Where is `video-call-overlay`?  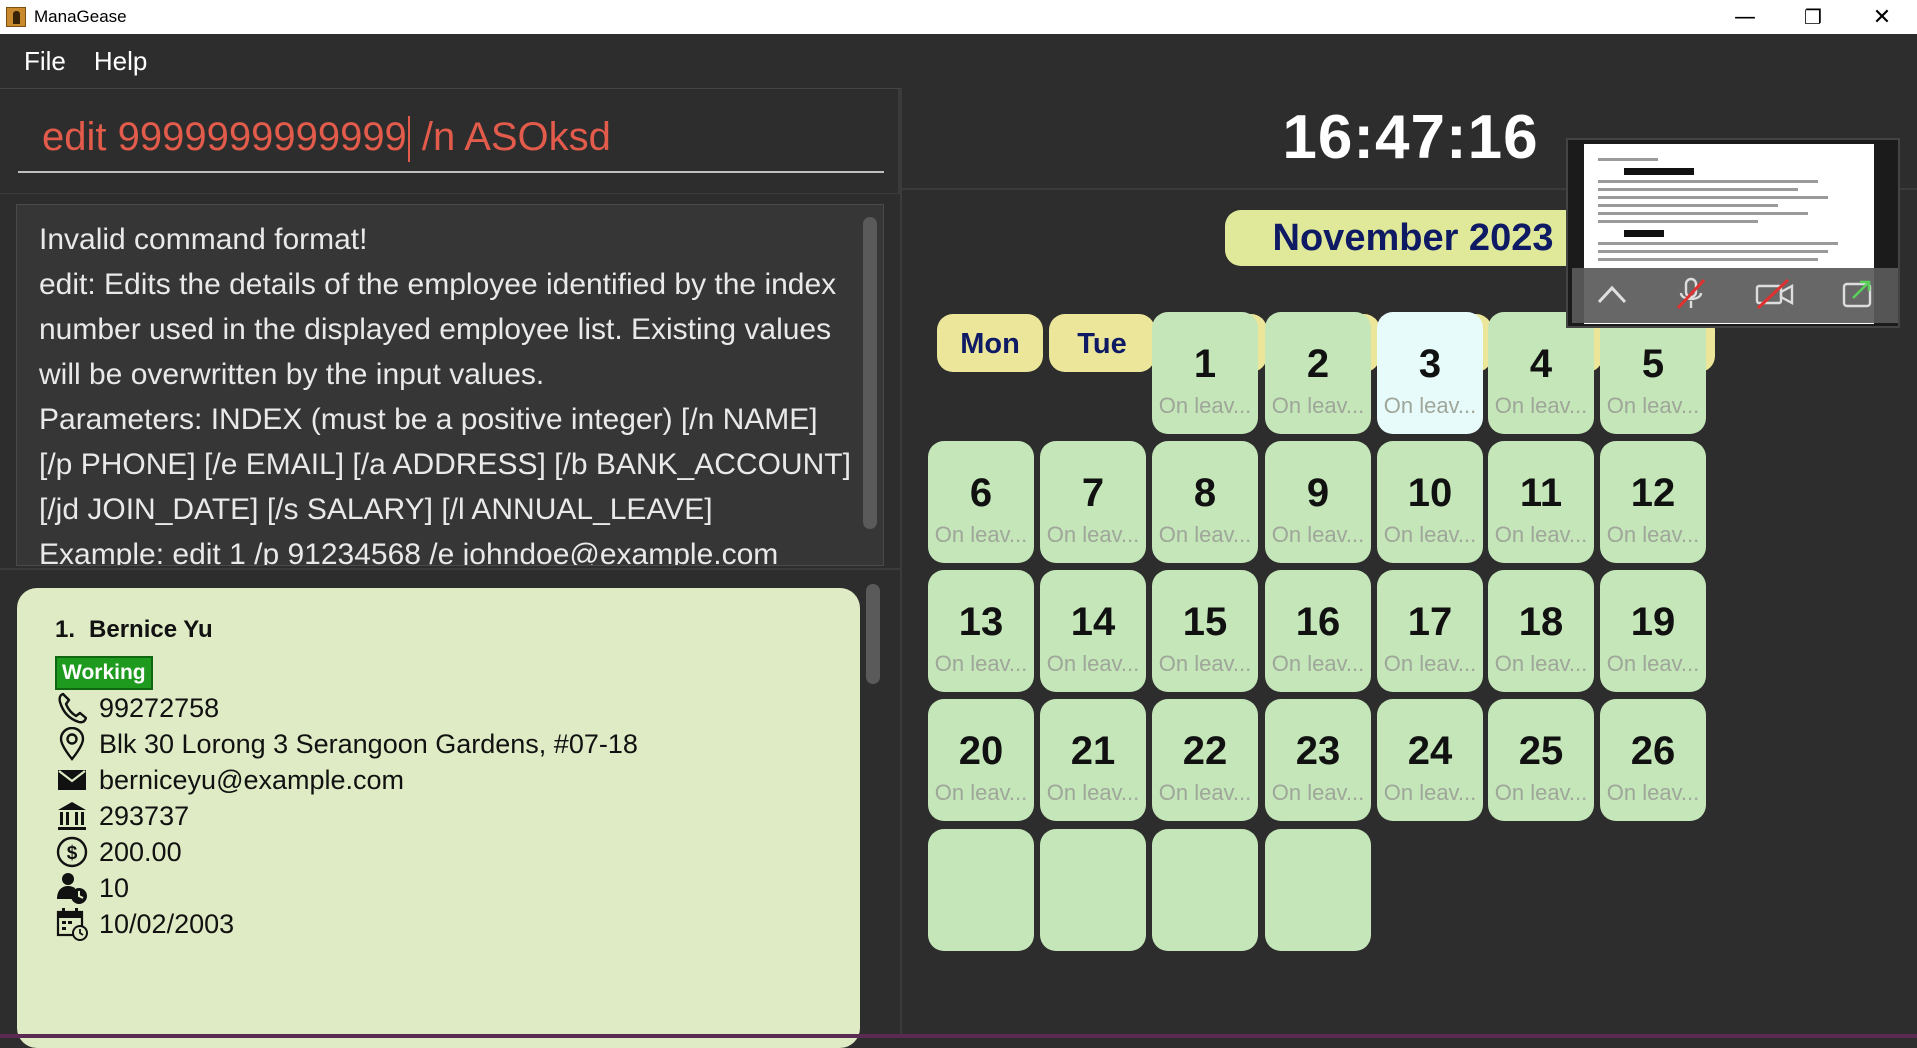 video-call-overlay is located at coordinates (1733, 233).